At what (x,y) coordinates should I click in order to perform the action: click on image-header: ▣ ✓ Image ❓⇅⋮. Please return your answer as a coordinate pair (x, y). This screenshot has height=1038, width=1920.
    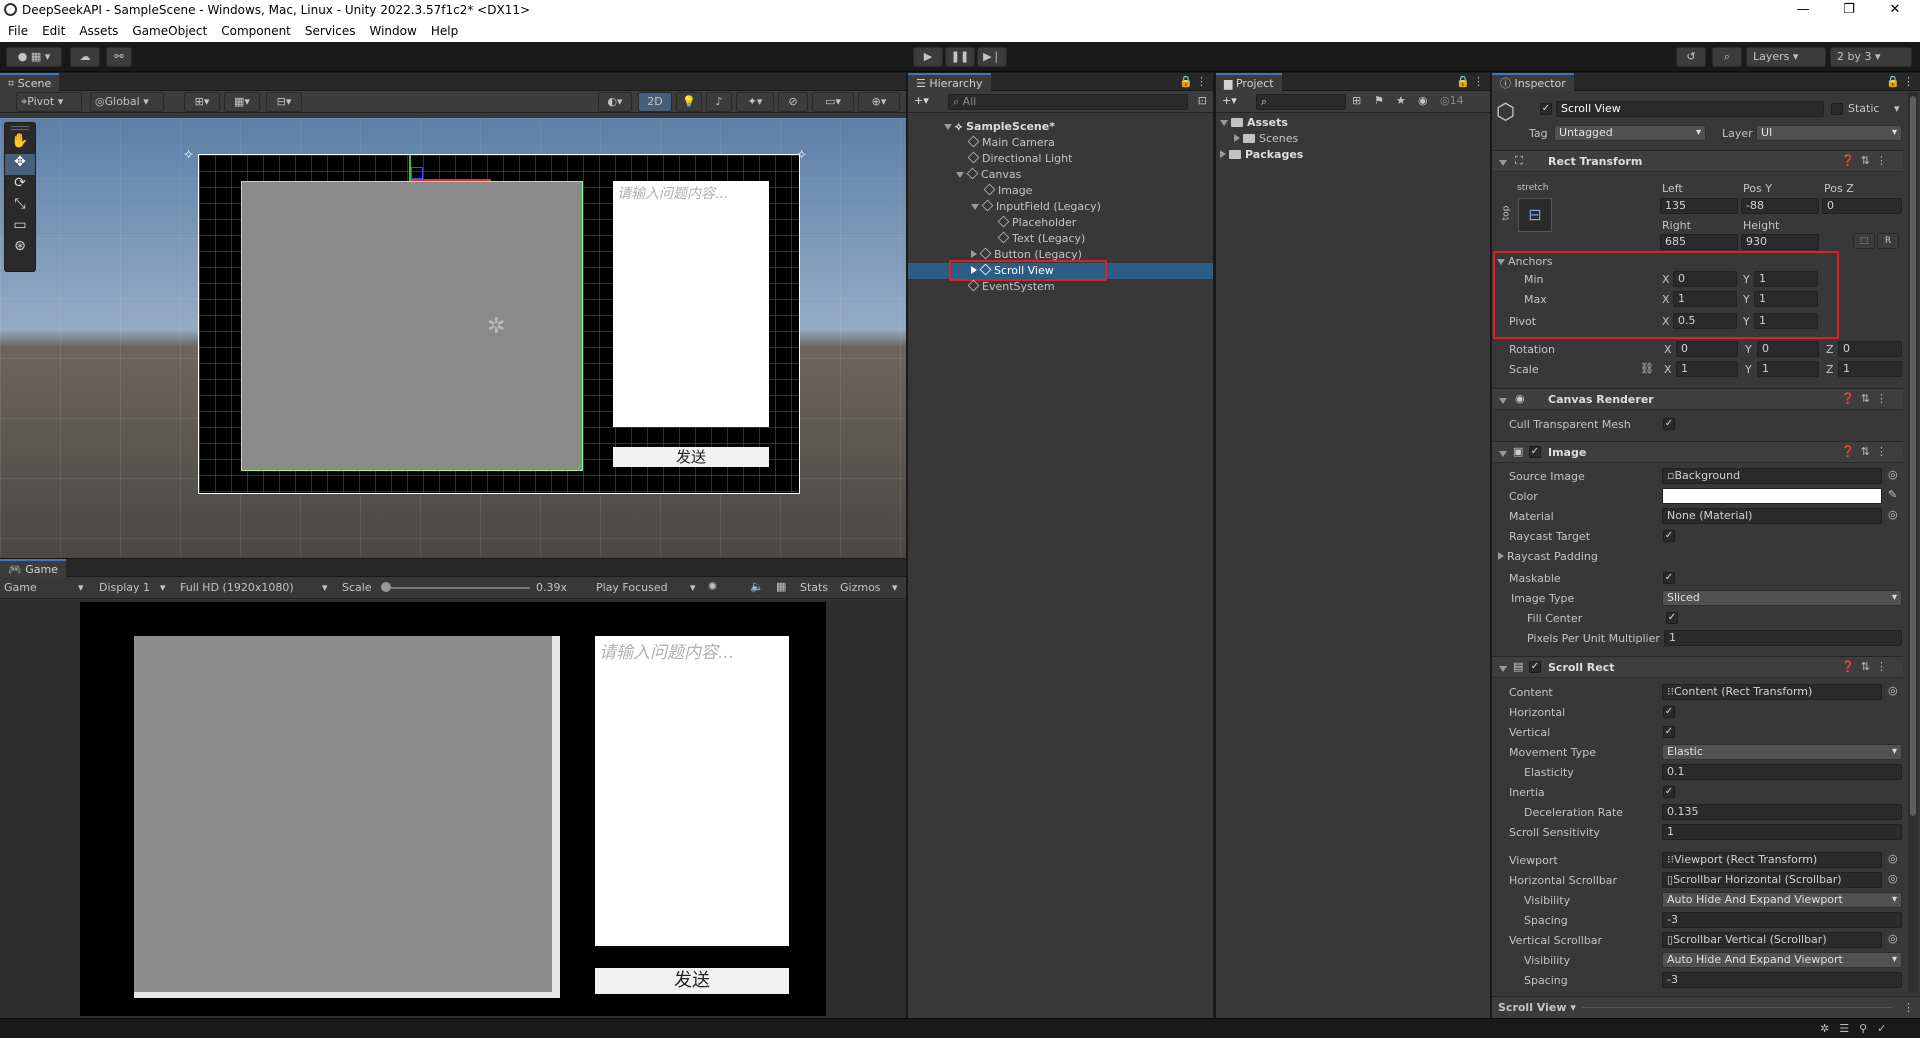
    Looking at the image, I should click on (1698, 452).